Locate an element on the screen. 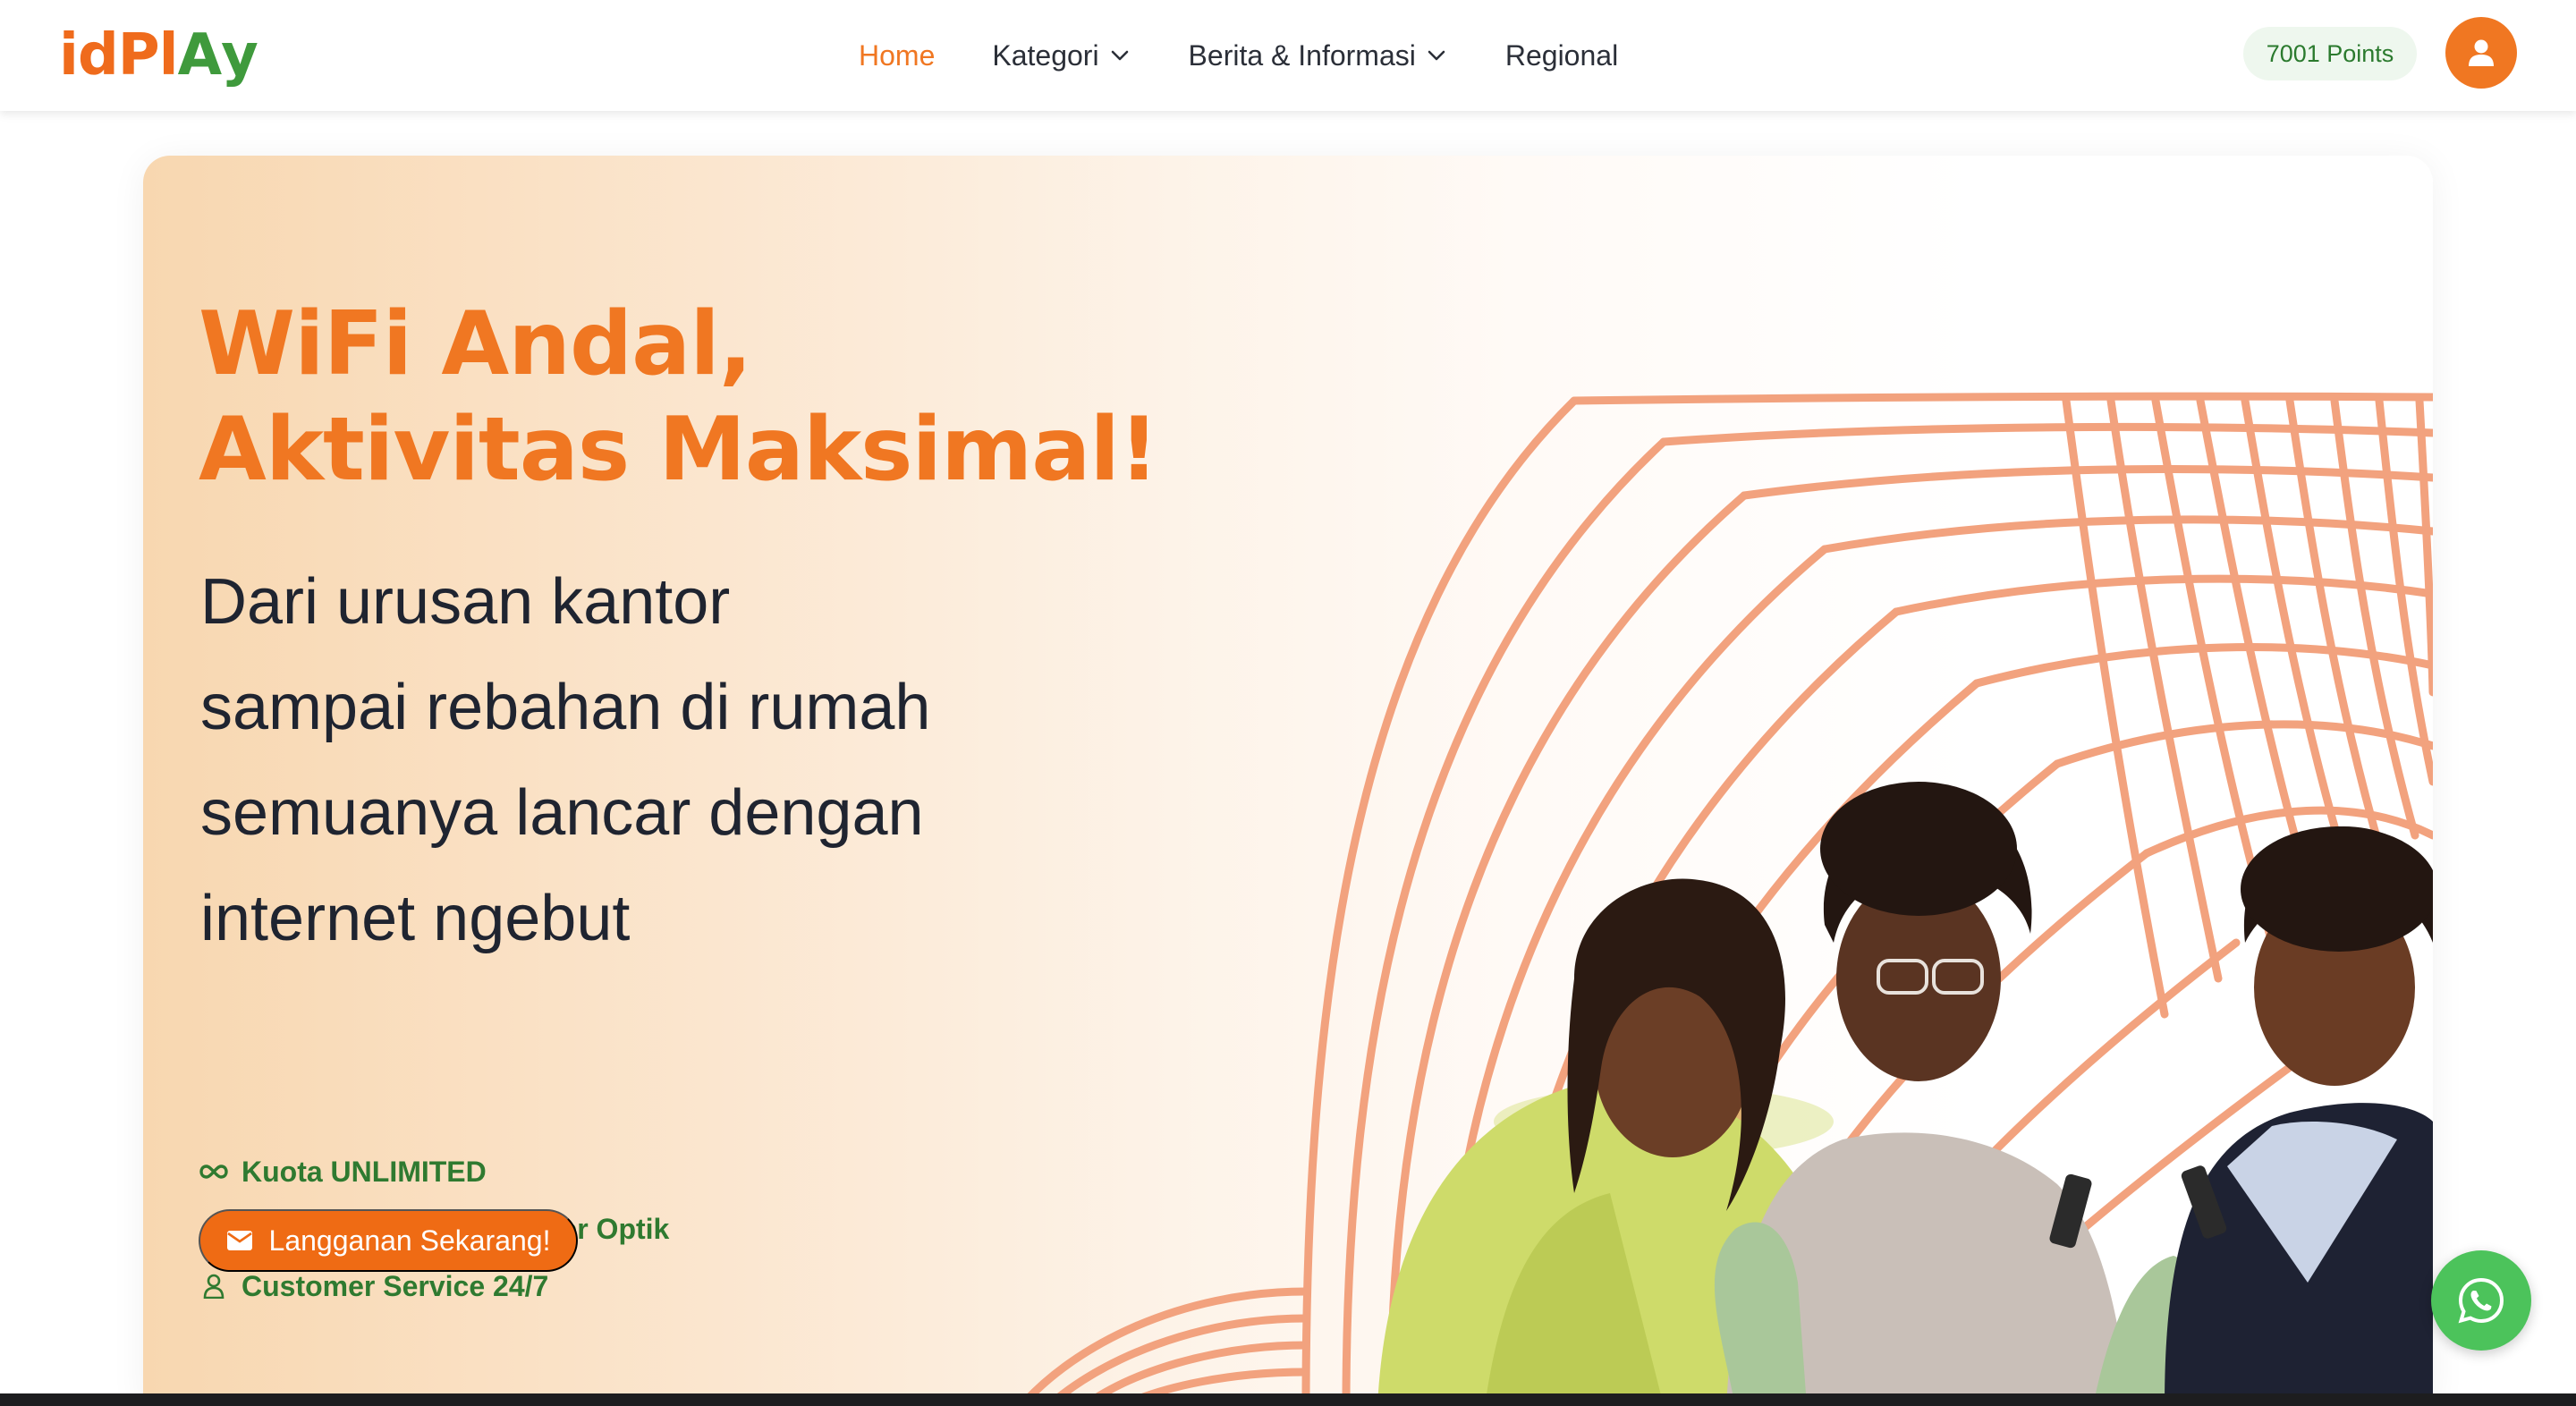  user-avatar-button is located at coordinates (2481, 53).